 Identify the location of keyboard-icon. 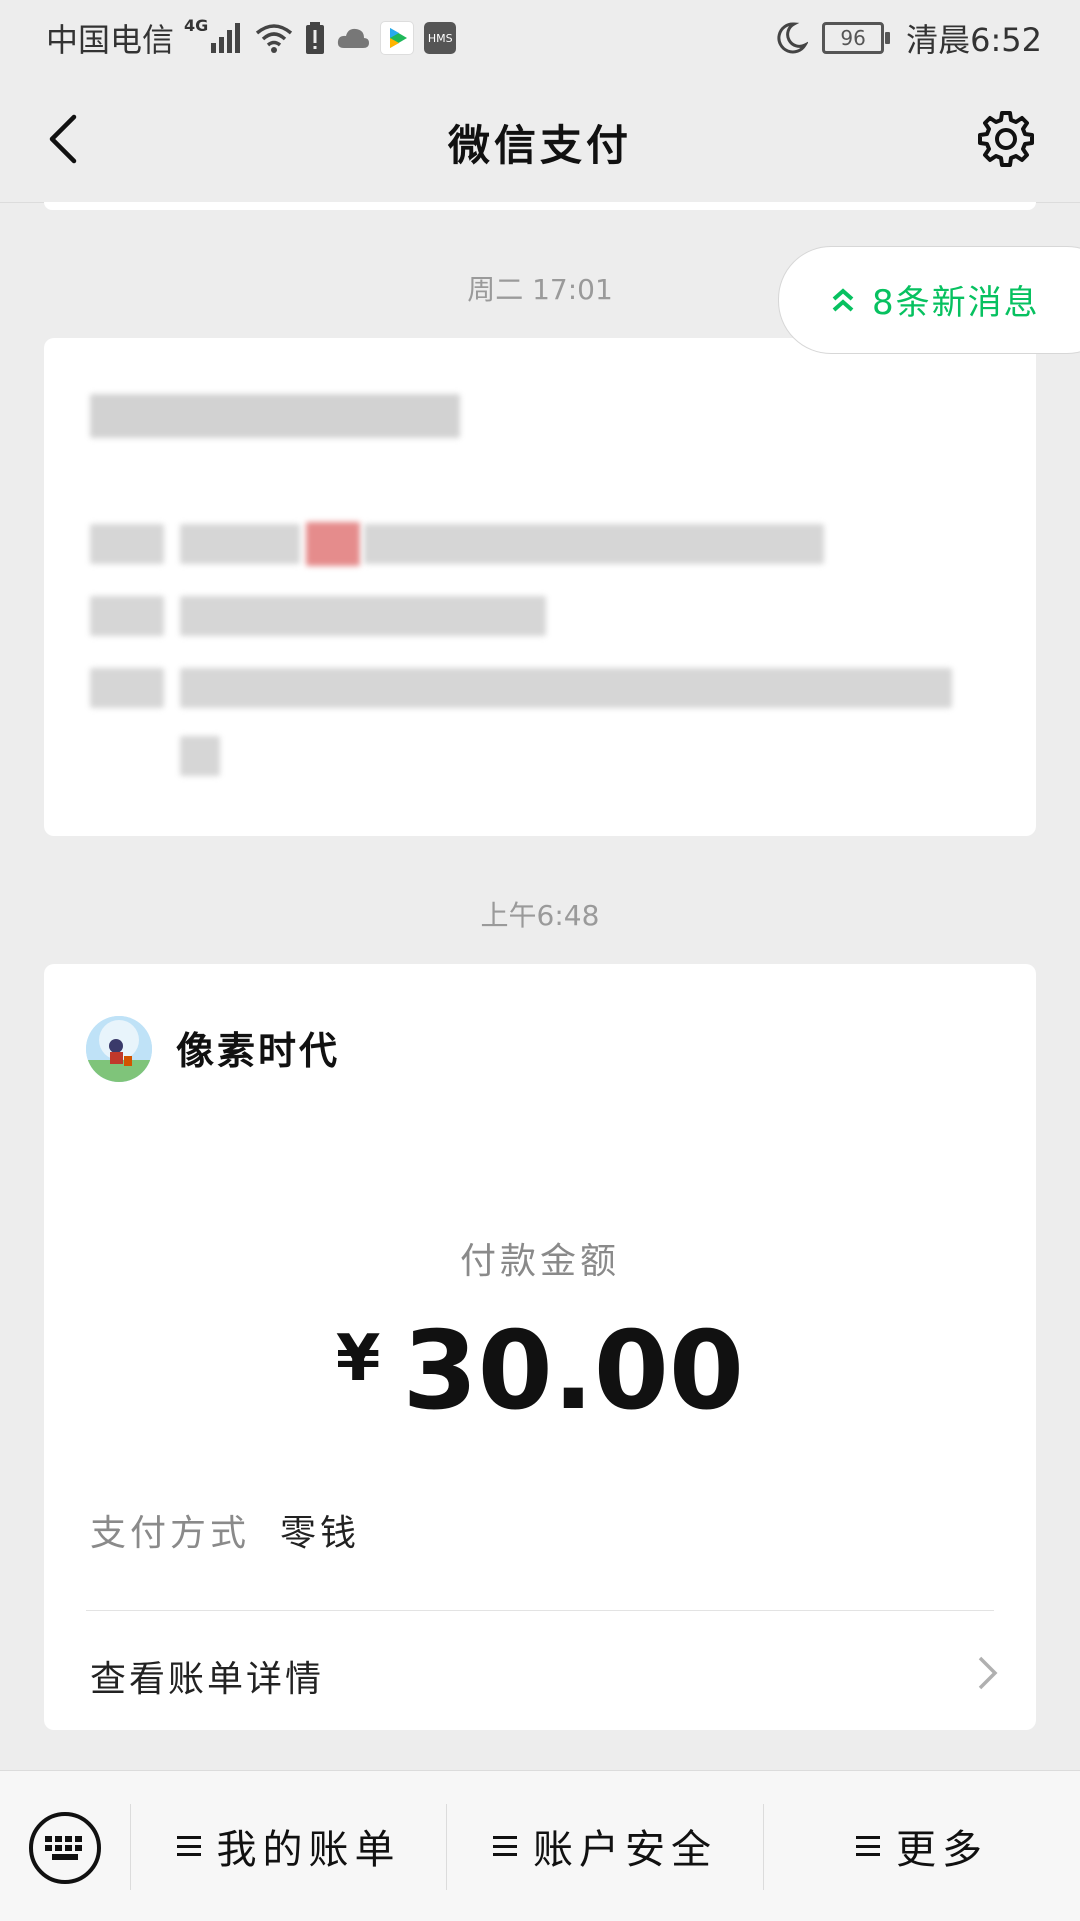
(65, 1848).